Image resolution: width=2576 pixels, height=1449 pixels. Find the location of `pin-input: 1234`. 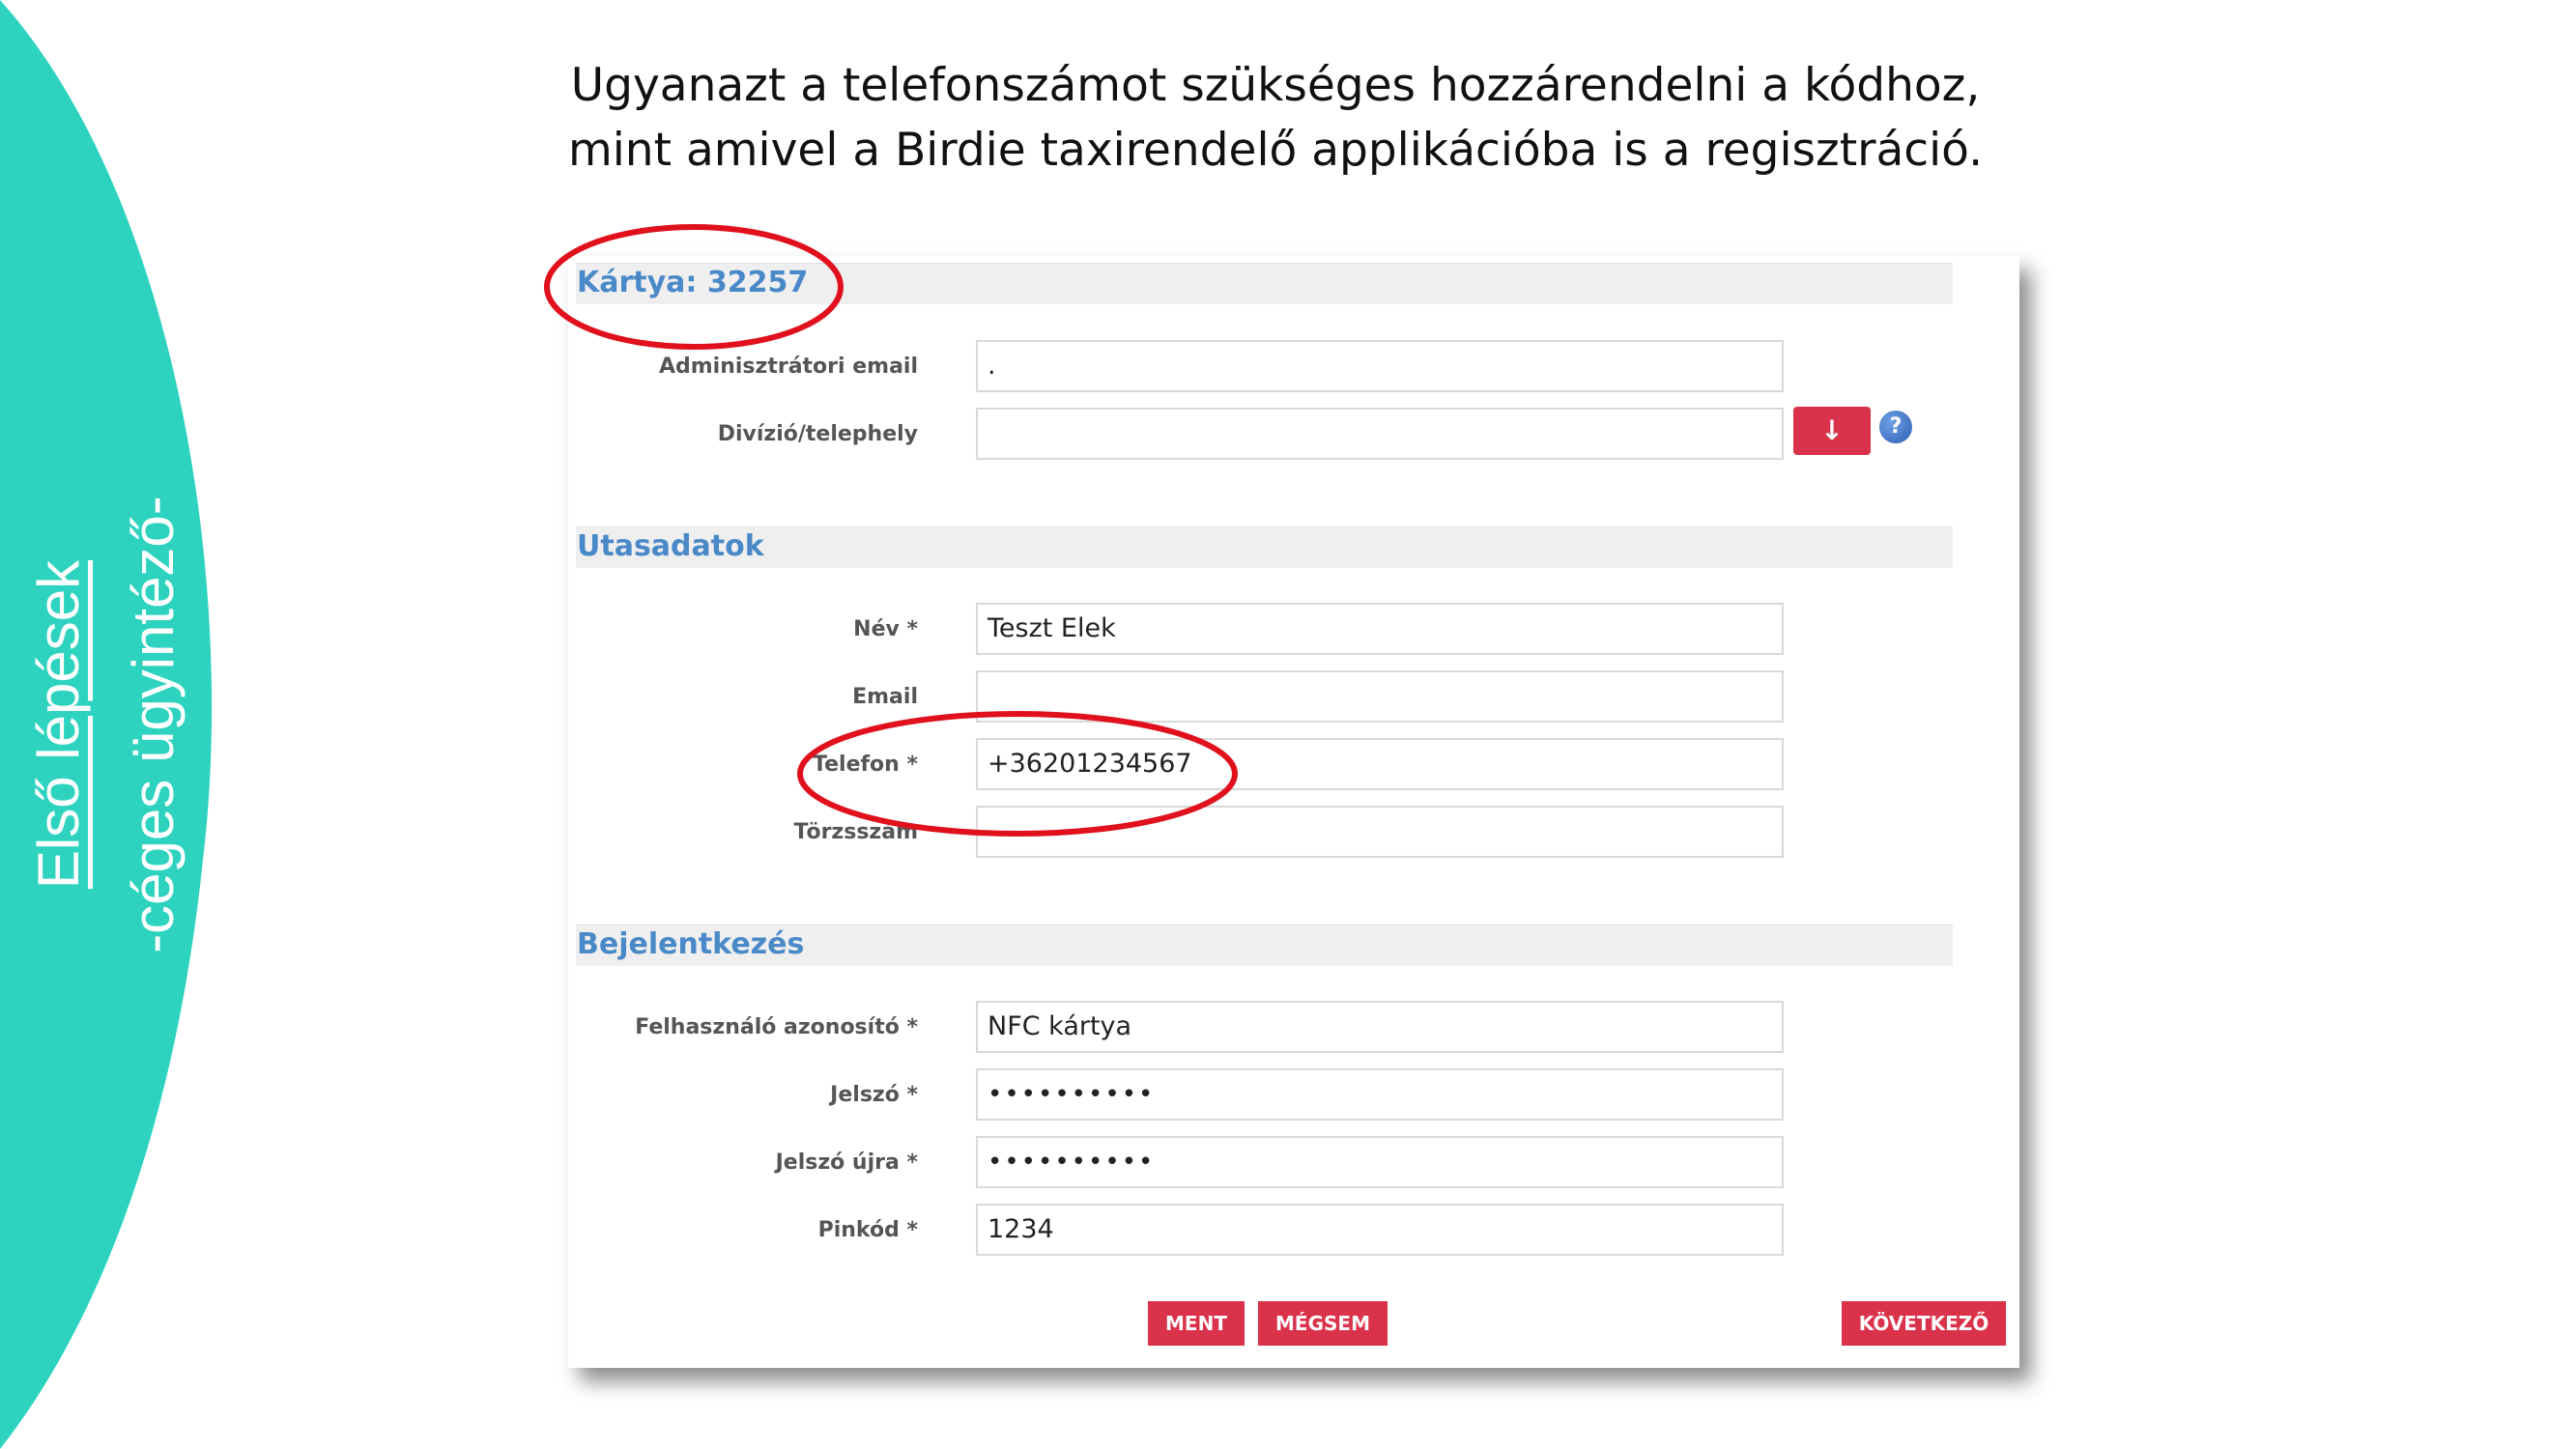

pin-input: 1234 is located at coordinates (1380, 1230).